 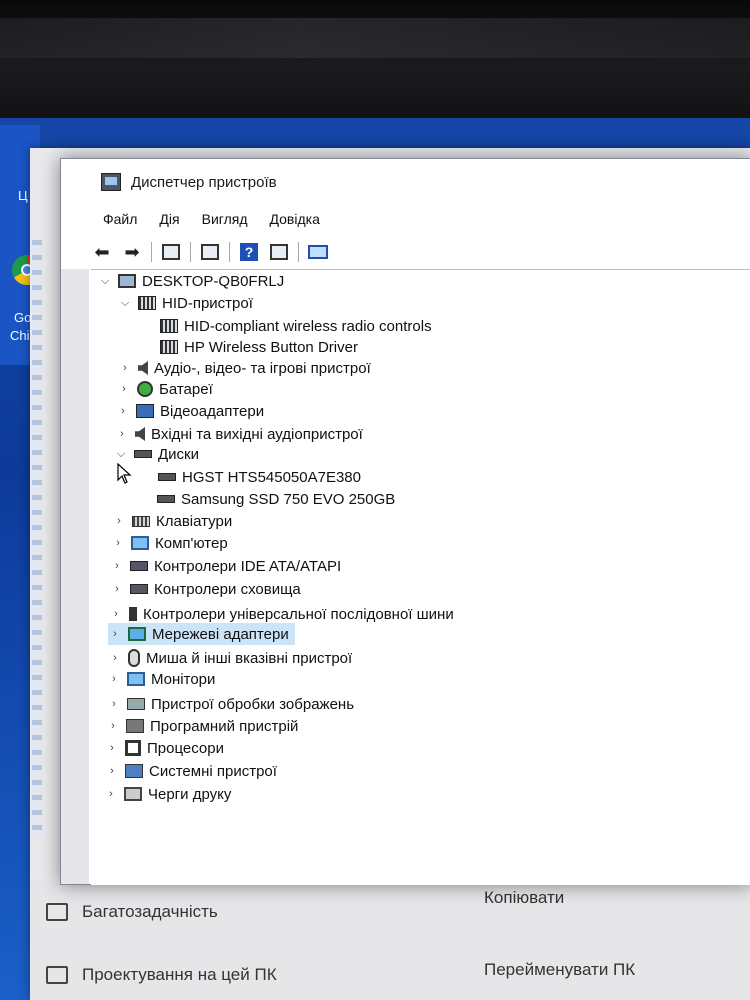 I want to click on projecting-item: Проектування на цей ПК, so click(x=161, y=975).